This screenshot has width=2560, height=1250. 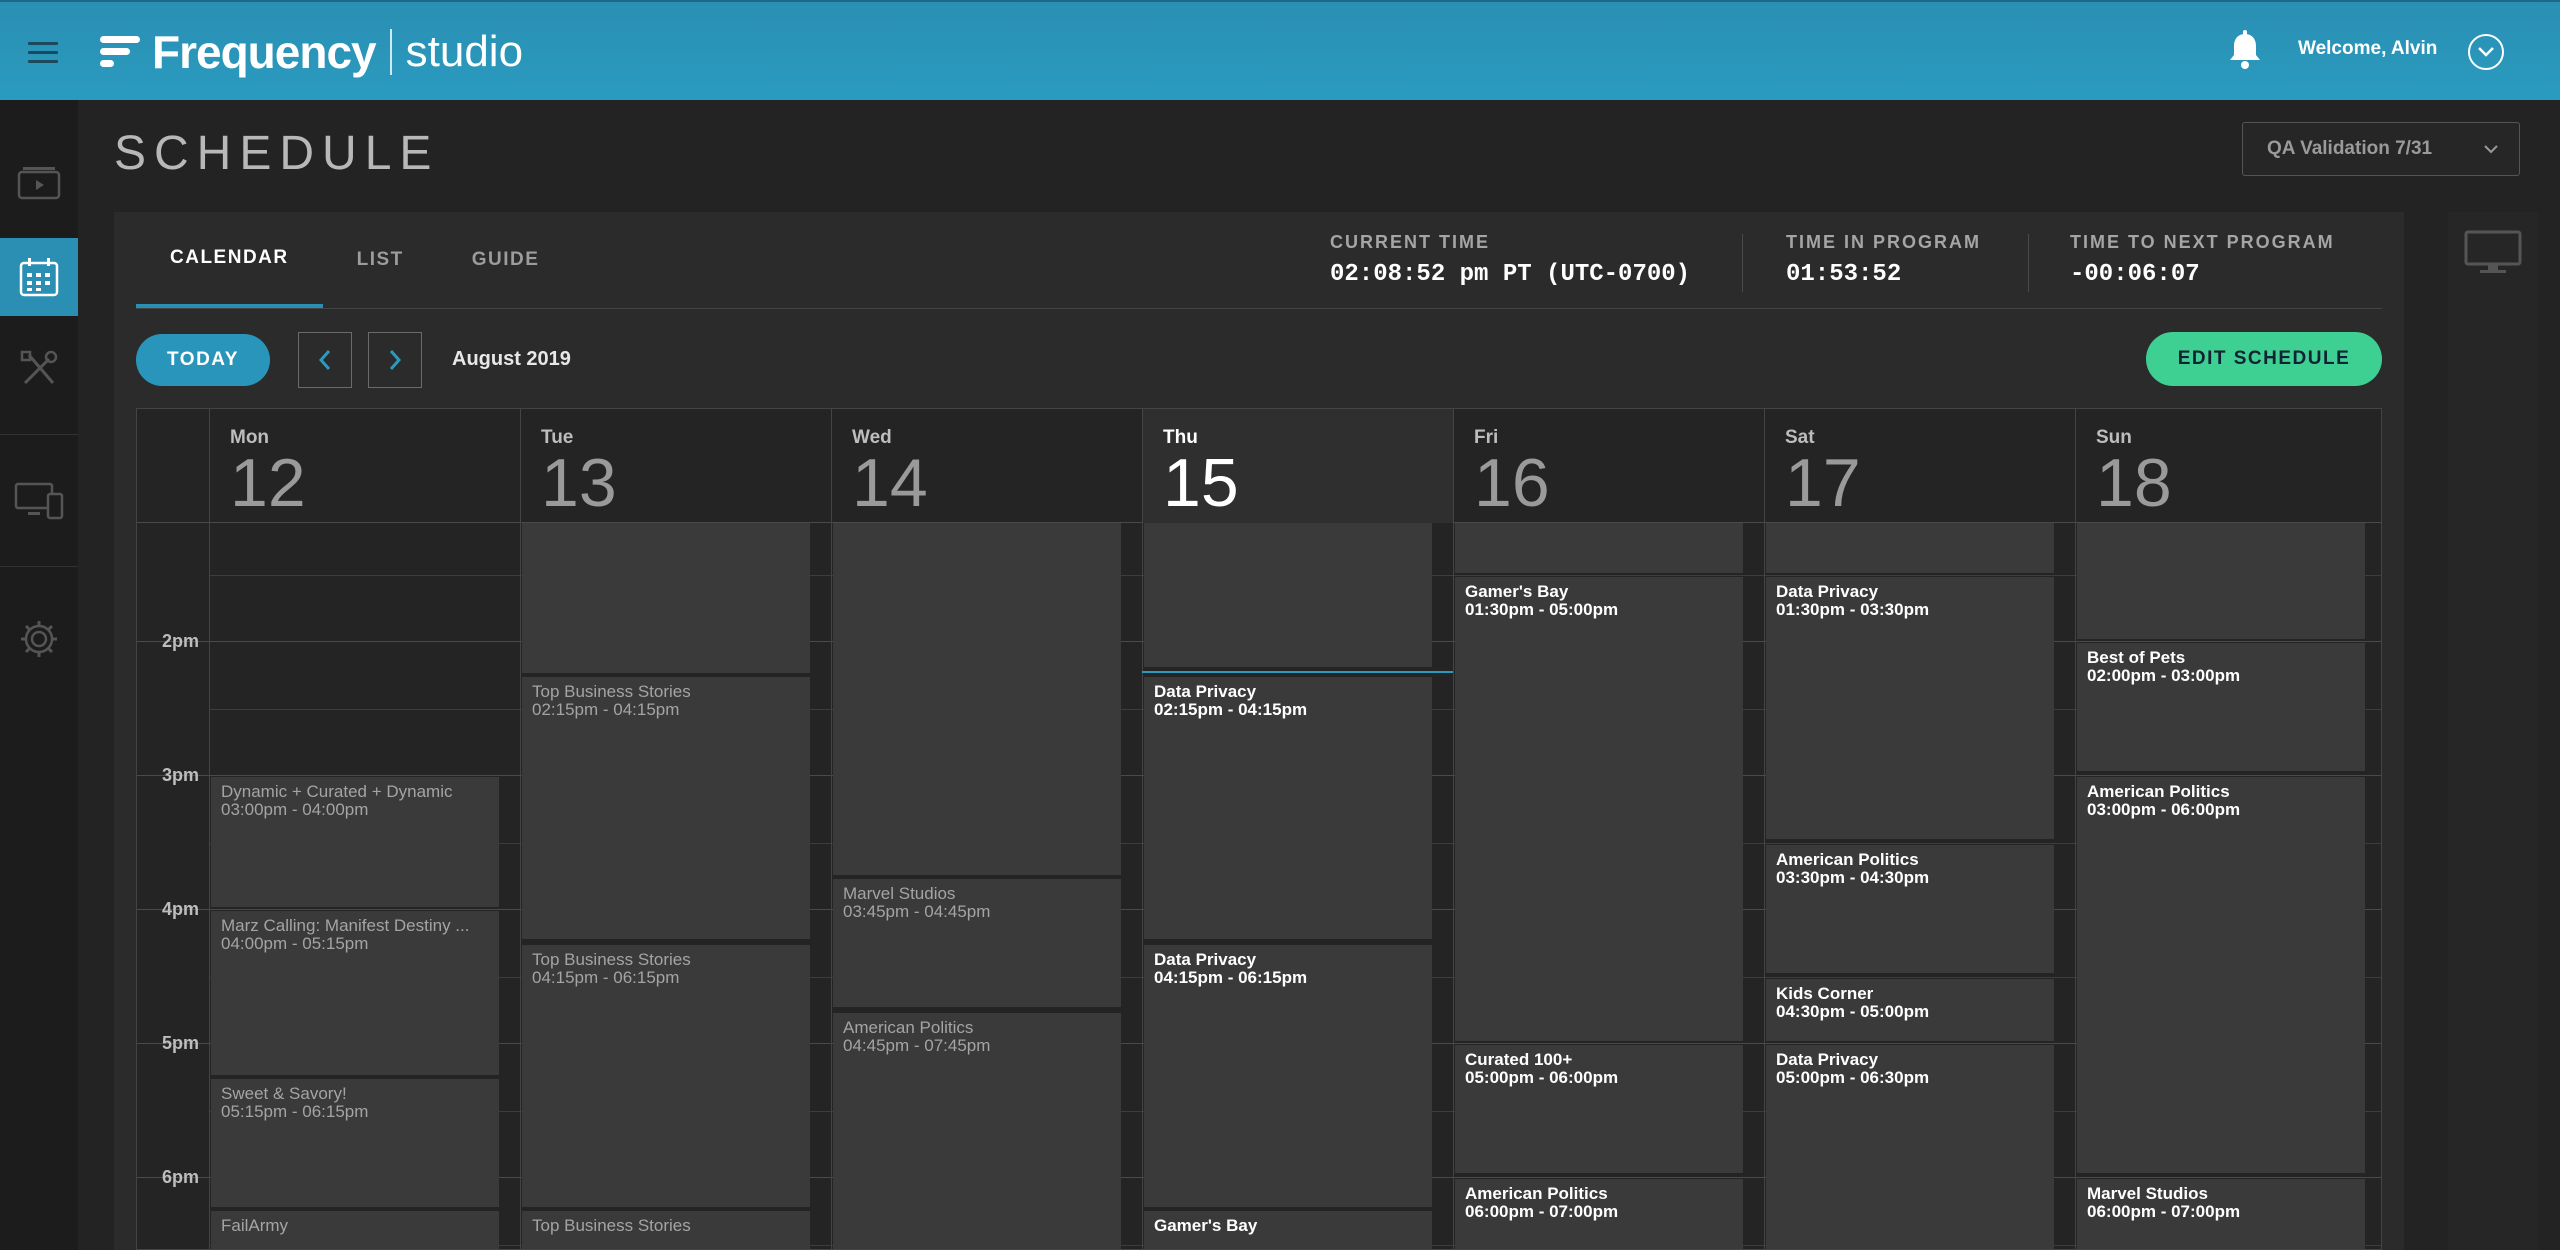 What do you see at coordinates (325, 360) in the screenshot?
I see `prev-week-button` at bounding box center [325, 360].